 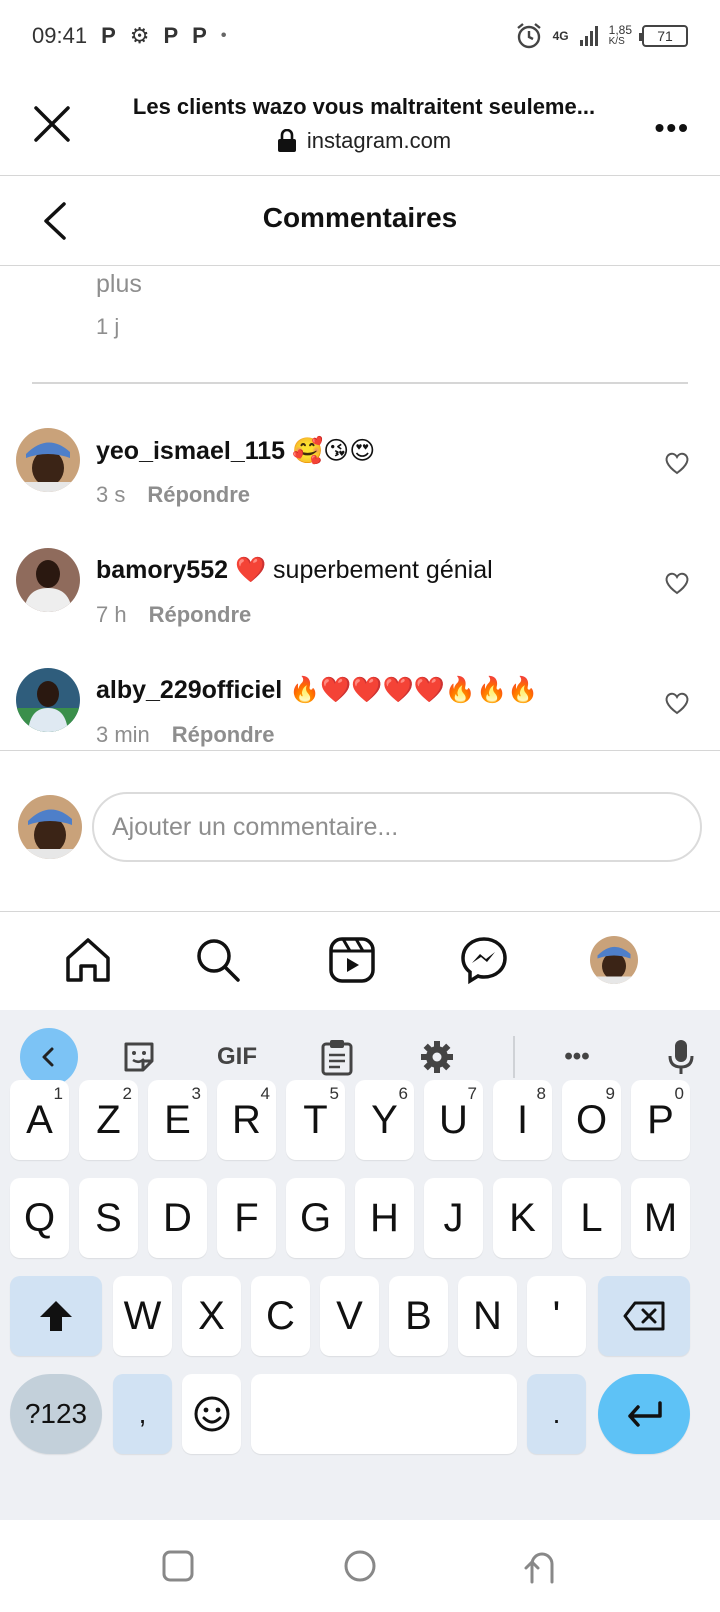 What do you see at coordinates (352, 960) in the screenshot?
I see `reels-icon` at bounding box center [352, 960].